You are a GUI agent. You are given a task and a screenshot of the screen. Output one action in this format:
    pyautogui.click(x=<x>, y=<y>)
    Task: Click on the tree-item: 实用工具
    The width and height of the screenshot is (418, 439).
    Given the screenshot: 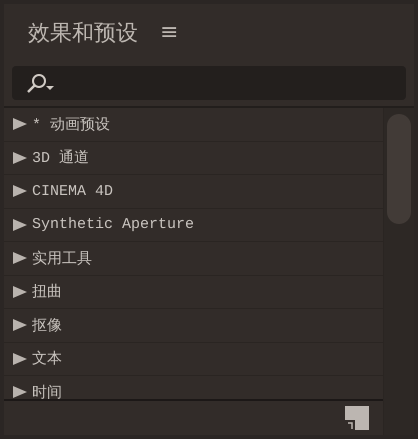 What is the action you would take?
    pyautogui.click(x=193, y=259)
    